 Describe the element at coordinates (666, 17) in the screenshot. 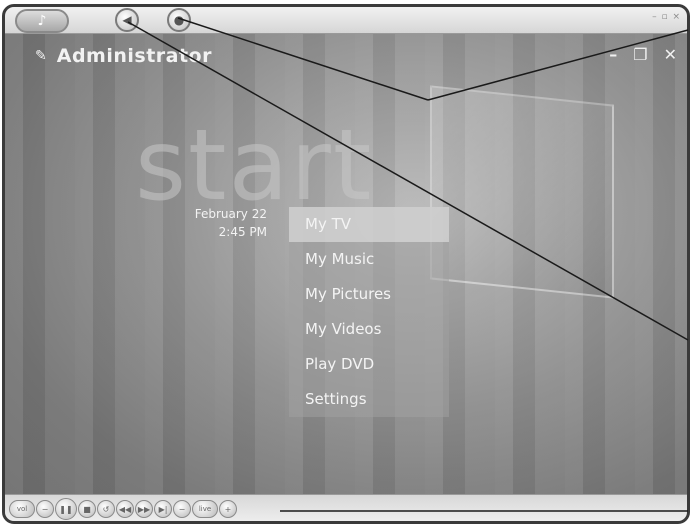

I see `window-caption-buttons: – ▫ ×` at that location.